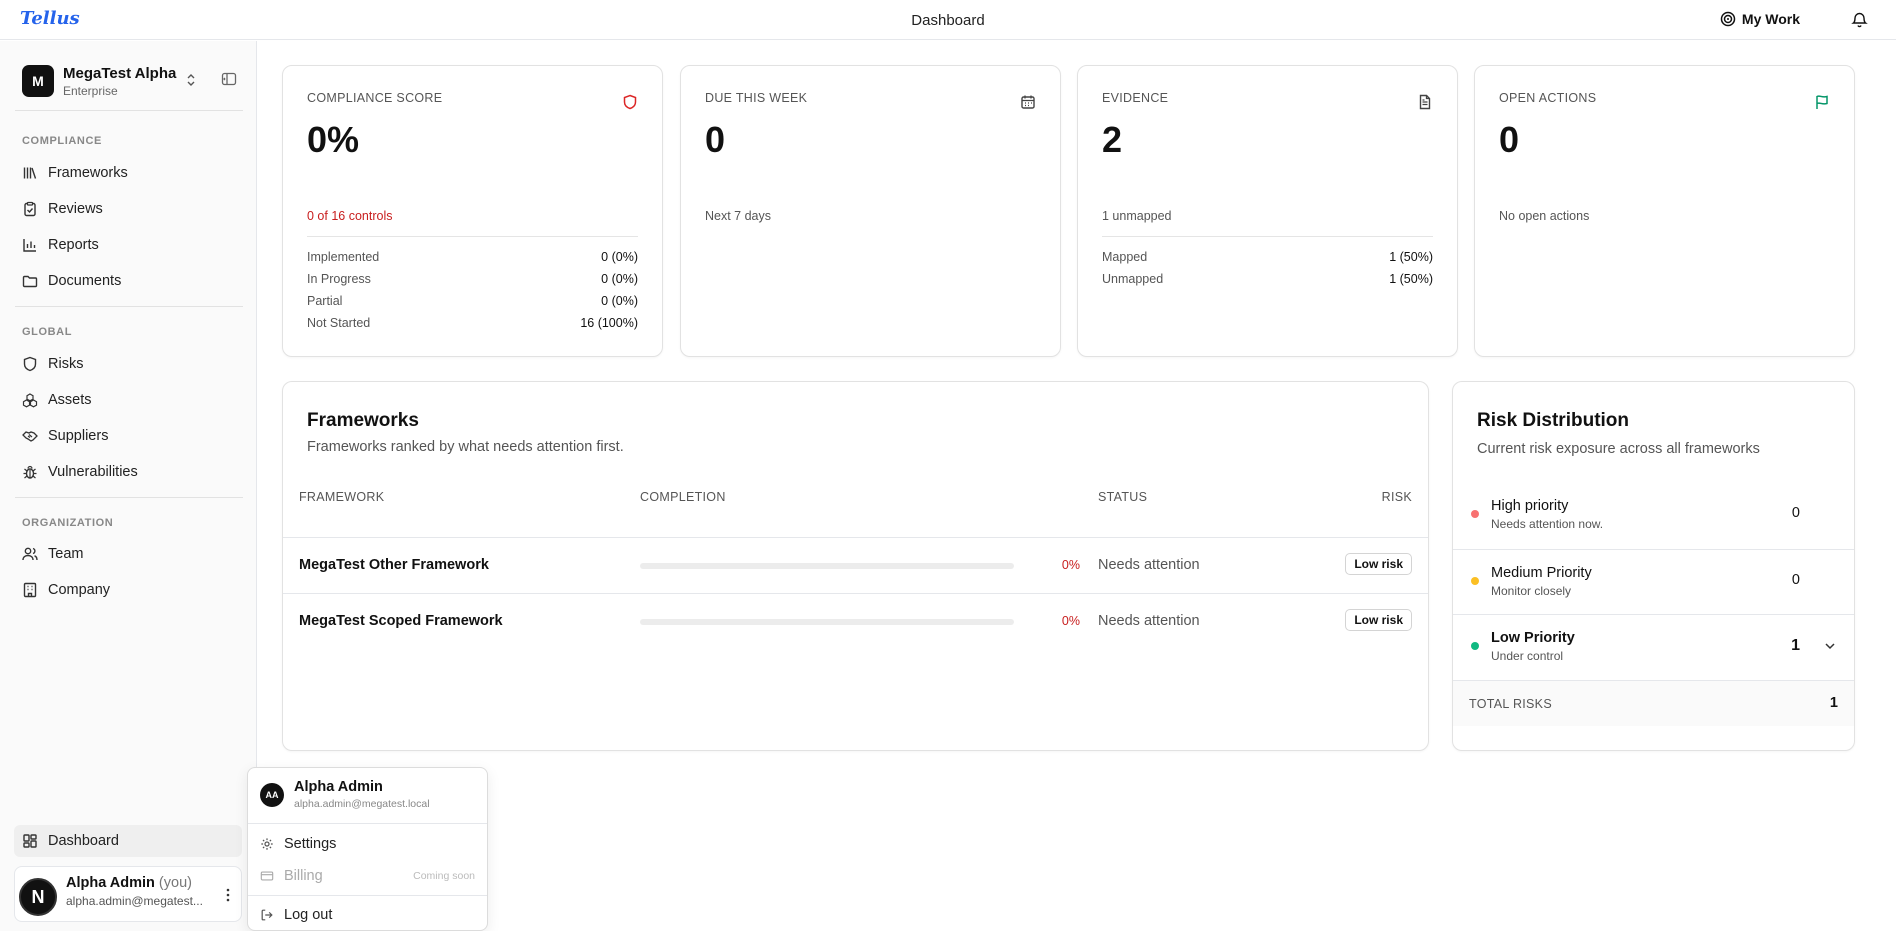 This screenshot has height=931, width=1896. I want to click on stat-note: Next 7 days, so click(738, 216).